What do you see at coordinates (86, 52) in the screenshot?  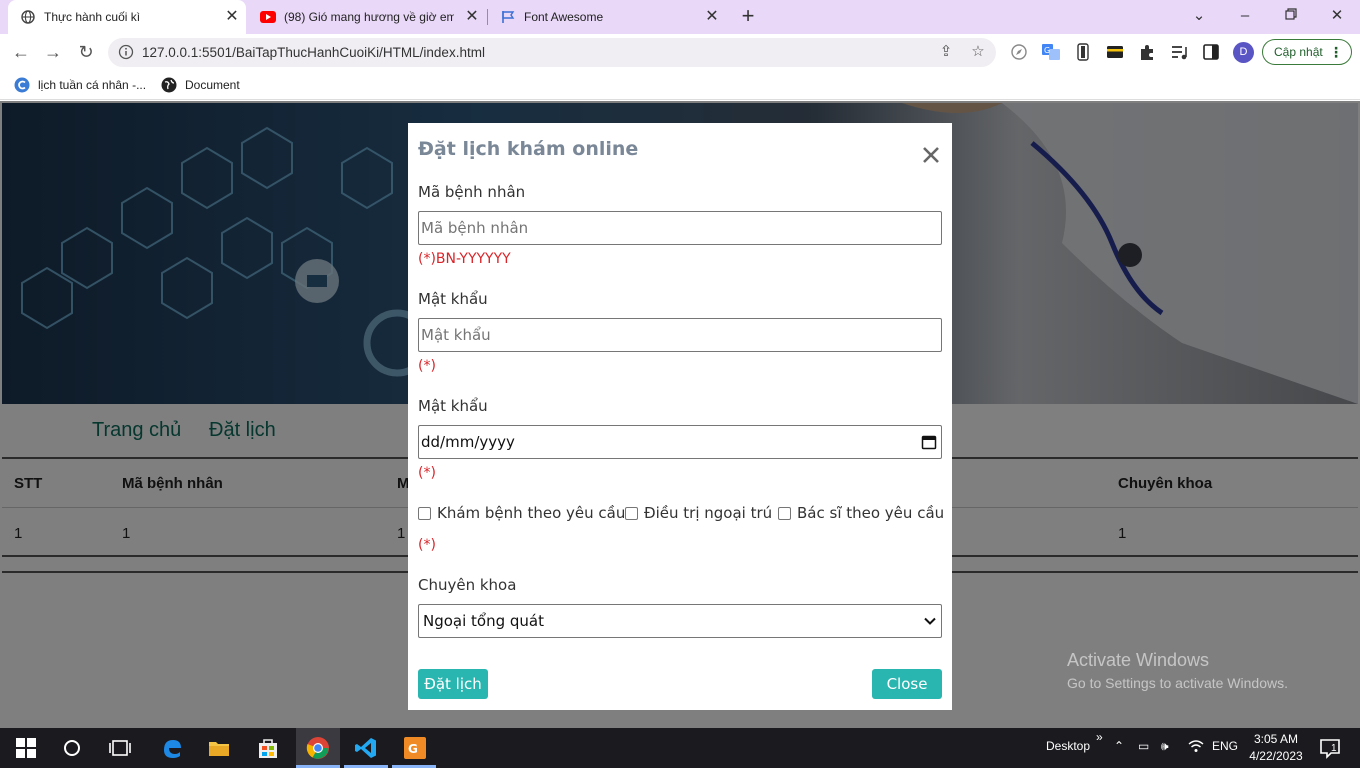 I see `reload-icon: ↻` at bounding box center [86, 52].